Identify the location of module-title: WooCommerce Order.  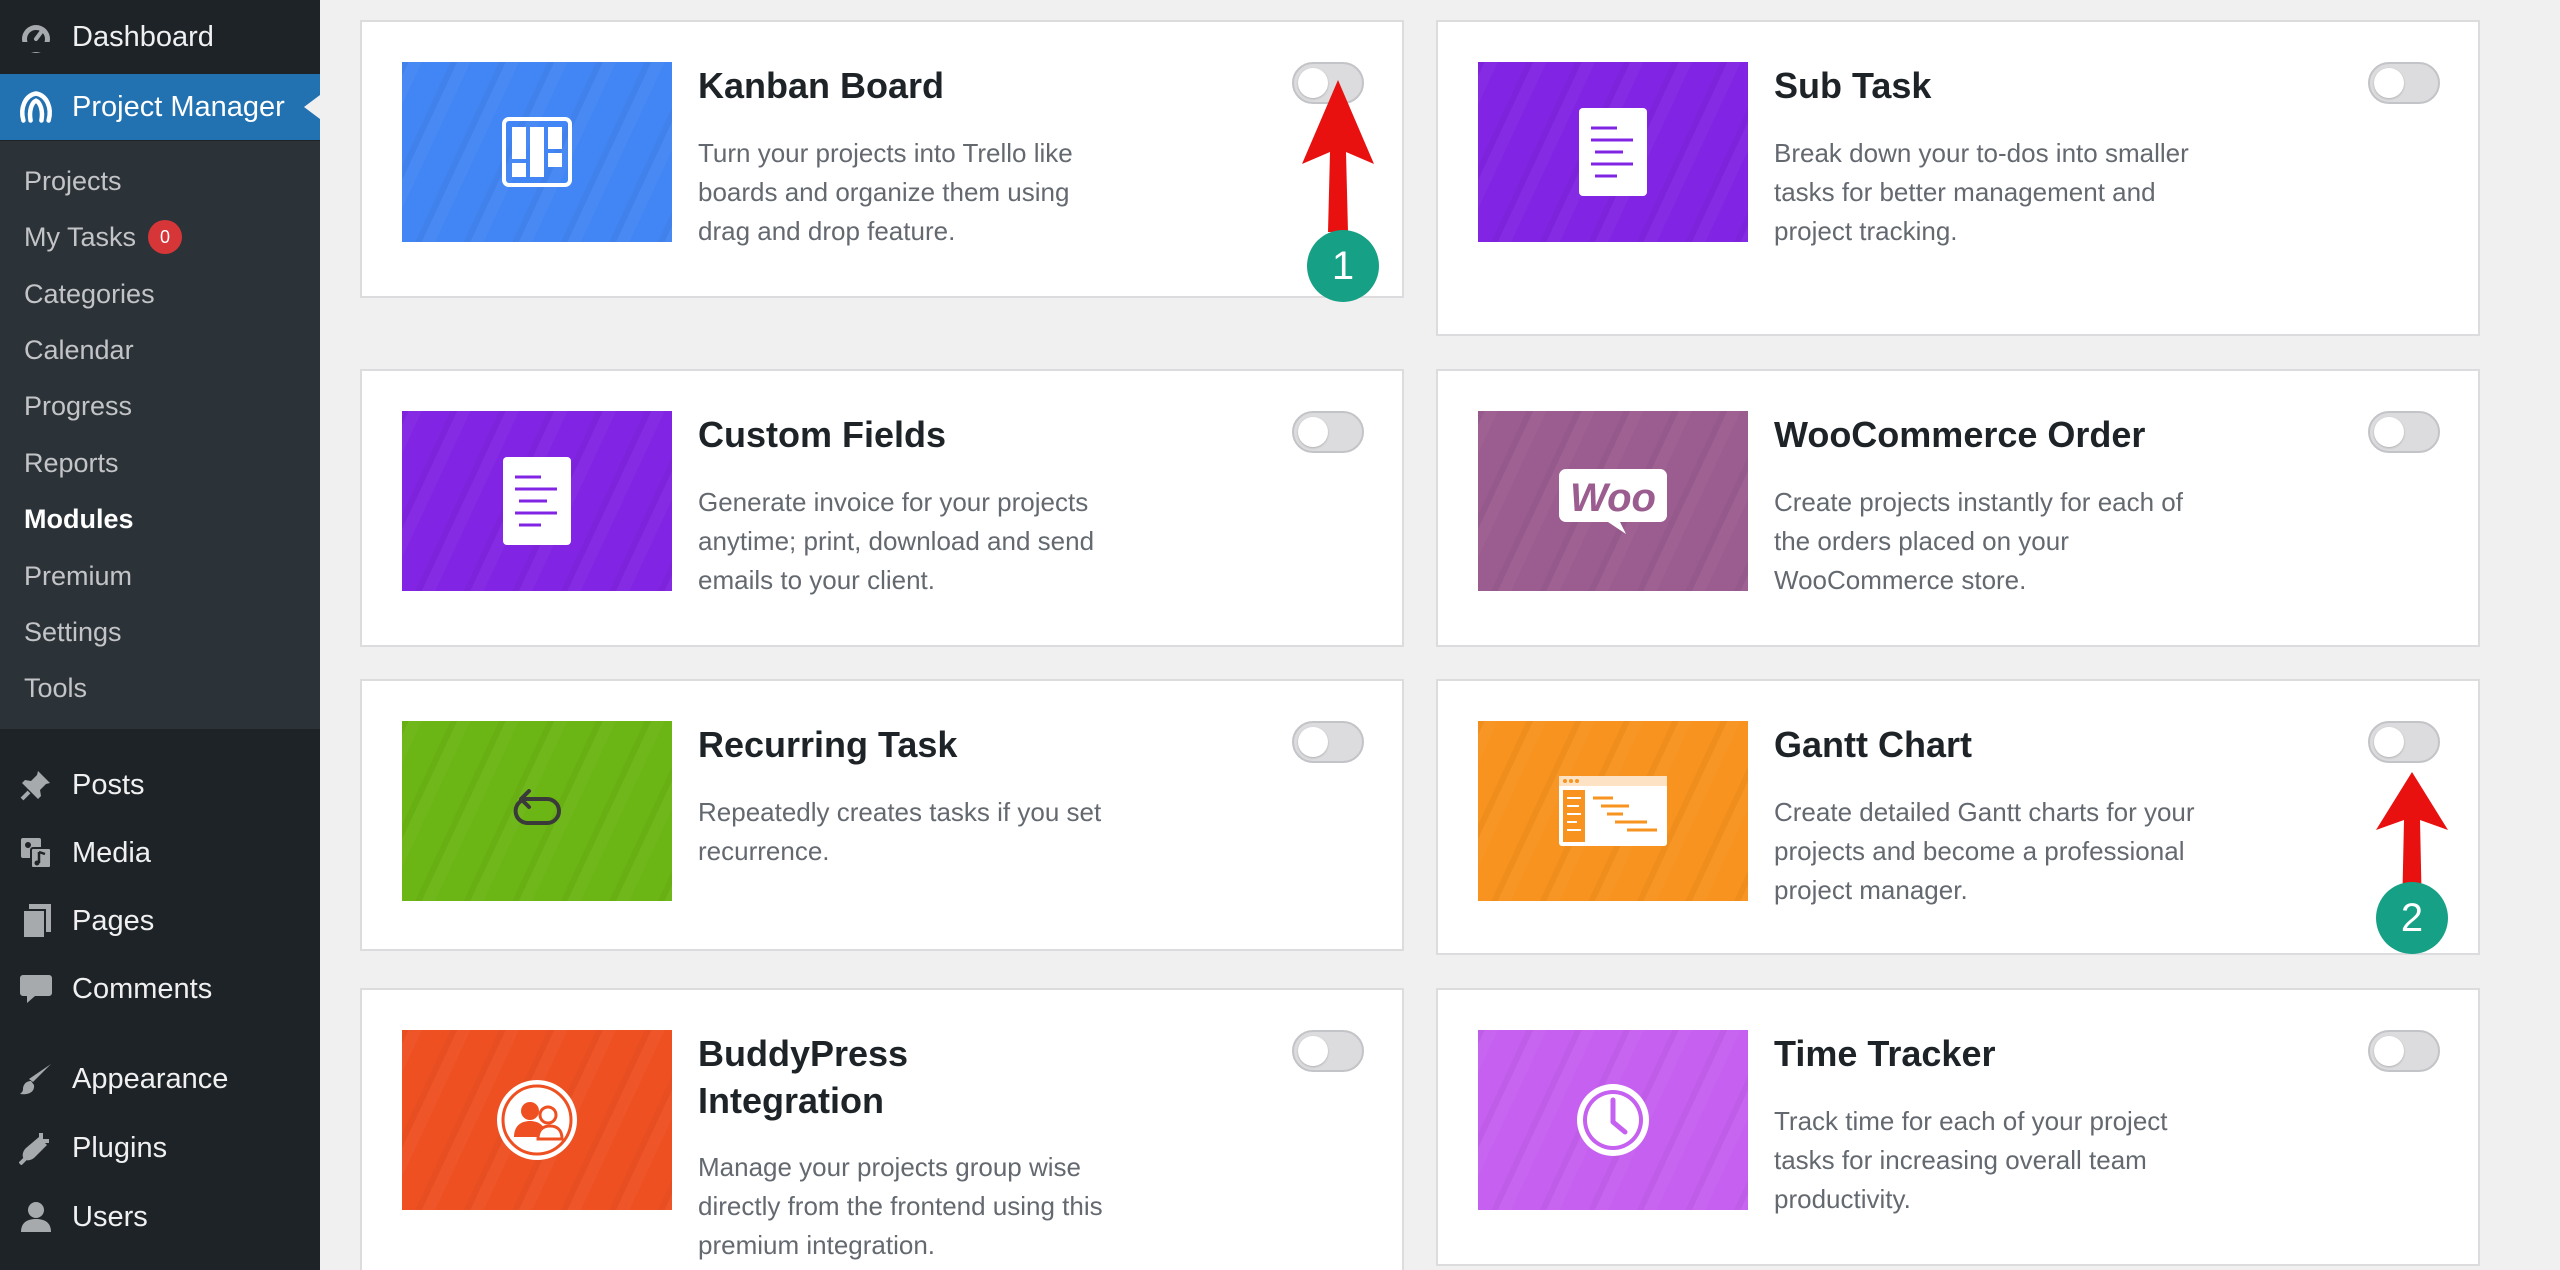
(1960, 434).